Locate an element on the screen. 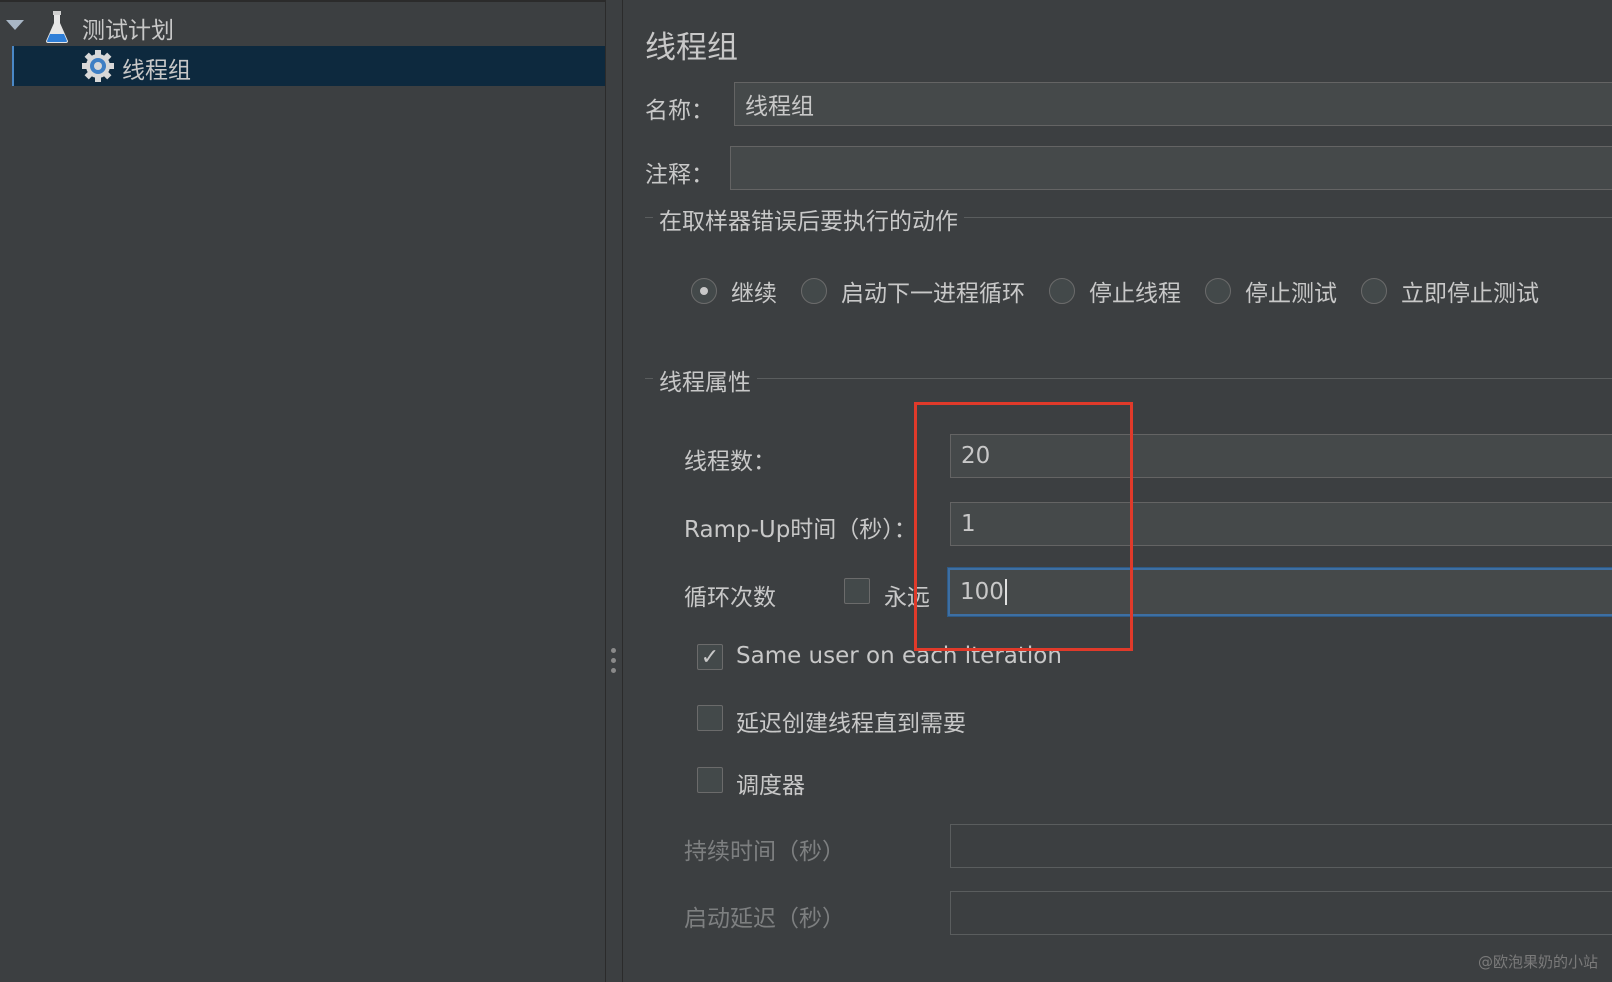 The width and height of the screenshot is (1612, 982). thread-count-label: 线程数： is located at coordinates (730, 462).